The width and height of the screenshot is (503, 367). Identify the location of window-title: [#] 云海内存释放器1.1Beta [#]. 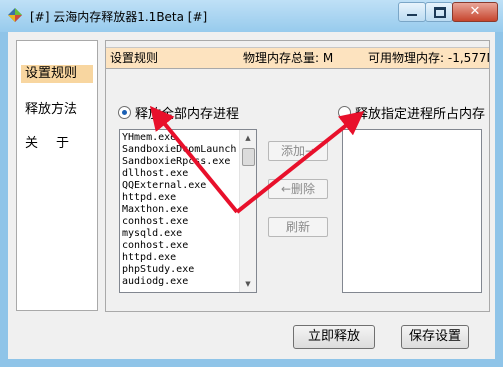
(119, 17).